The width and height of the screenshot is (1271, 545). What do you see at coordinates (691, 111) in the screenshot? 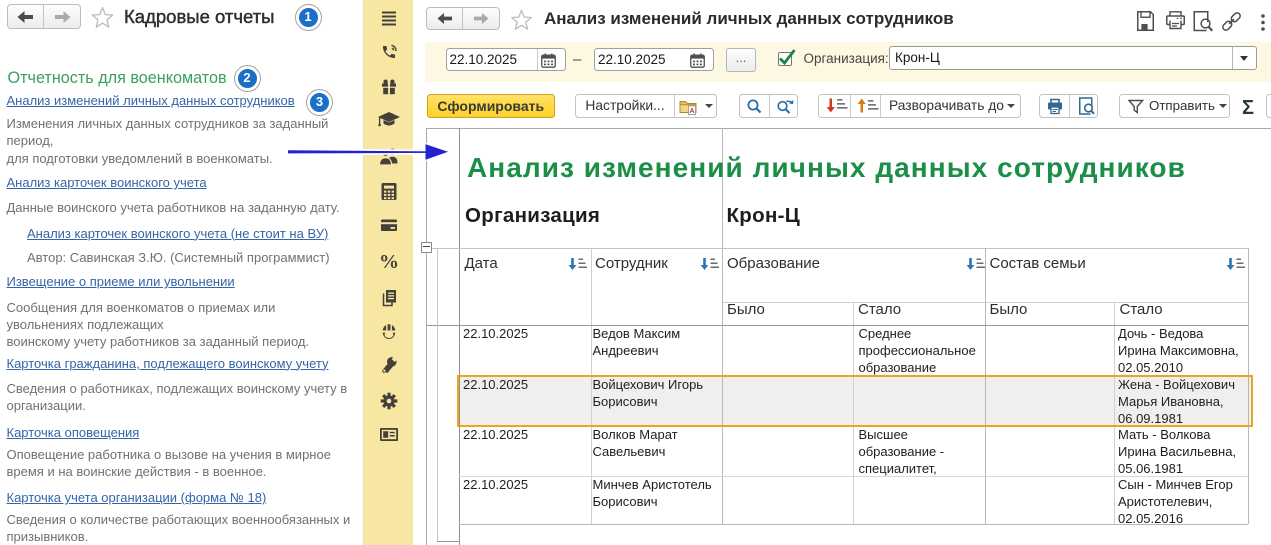
I see `svg-text: A` at bounding box center [691, 111].